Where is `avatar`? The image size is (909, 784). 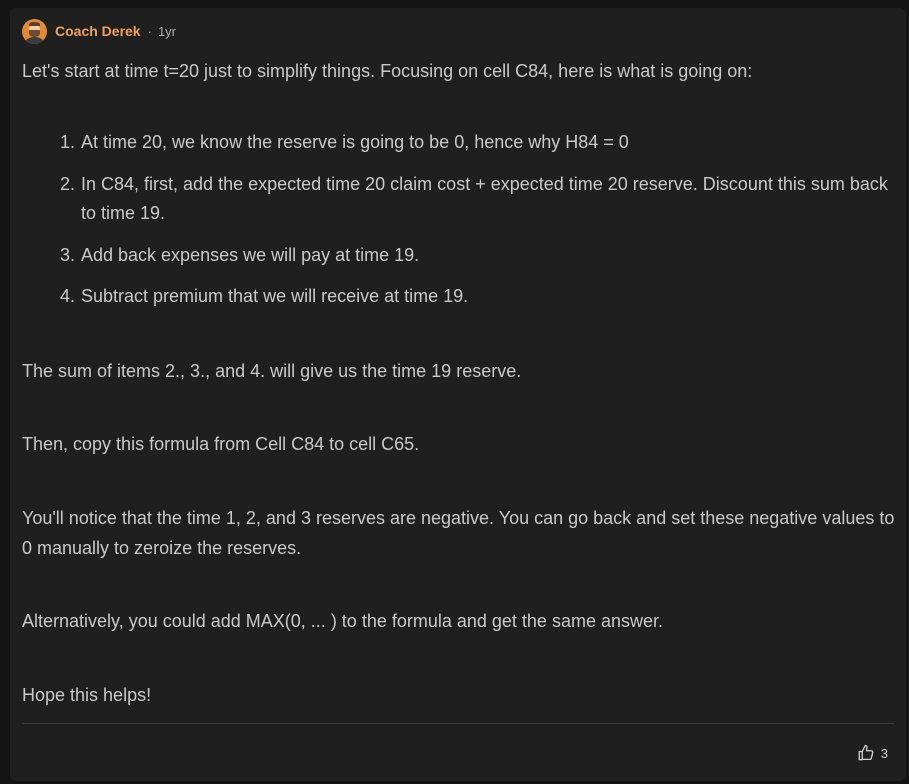
avatar is located at coordinates (34, 31).